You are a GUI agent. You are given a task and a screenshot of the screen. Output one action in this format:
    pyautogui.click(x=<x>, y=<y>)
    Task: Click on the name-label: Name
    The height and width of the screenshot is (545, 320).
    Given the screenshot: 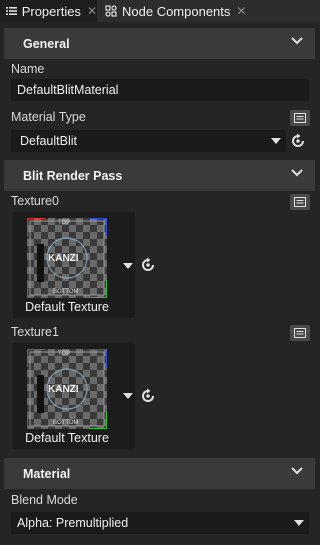 What is the action you would take?
    pyautogui.click(x=28, y=69)
    